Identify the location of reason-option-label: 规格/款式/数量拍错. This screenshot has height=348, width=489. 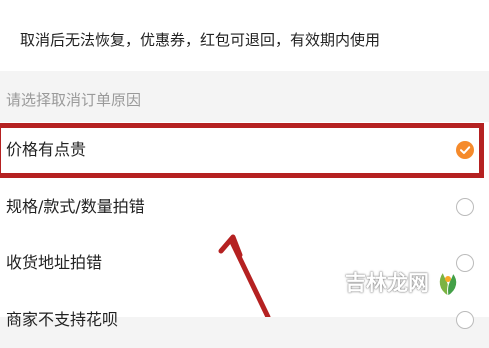
(75, 206).